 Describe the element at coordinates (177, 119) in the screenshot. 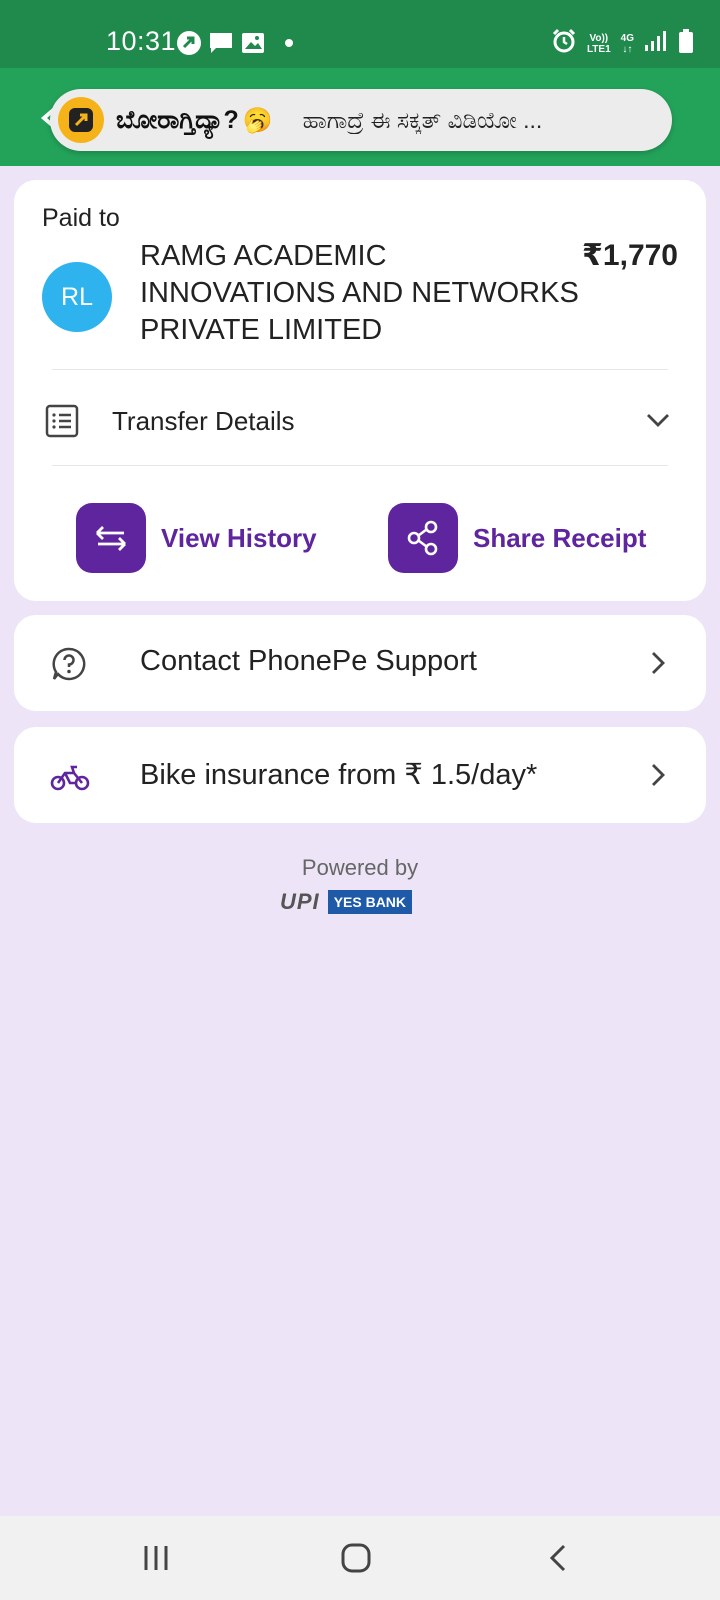

I see `notification-title: ಬೋರಾಗ್ತಿದ್ಯಾ?` at that location.